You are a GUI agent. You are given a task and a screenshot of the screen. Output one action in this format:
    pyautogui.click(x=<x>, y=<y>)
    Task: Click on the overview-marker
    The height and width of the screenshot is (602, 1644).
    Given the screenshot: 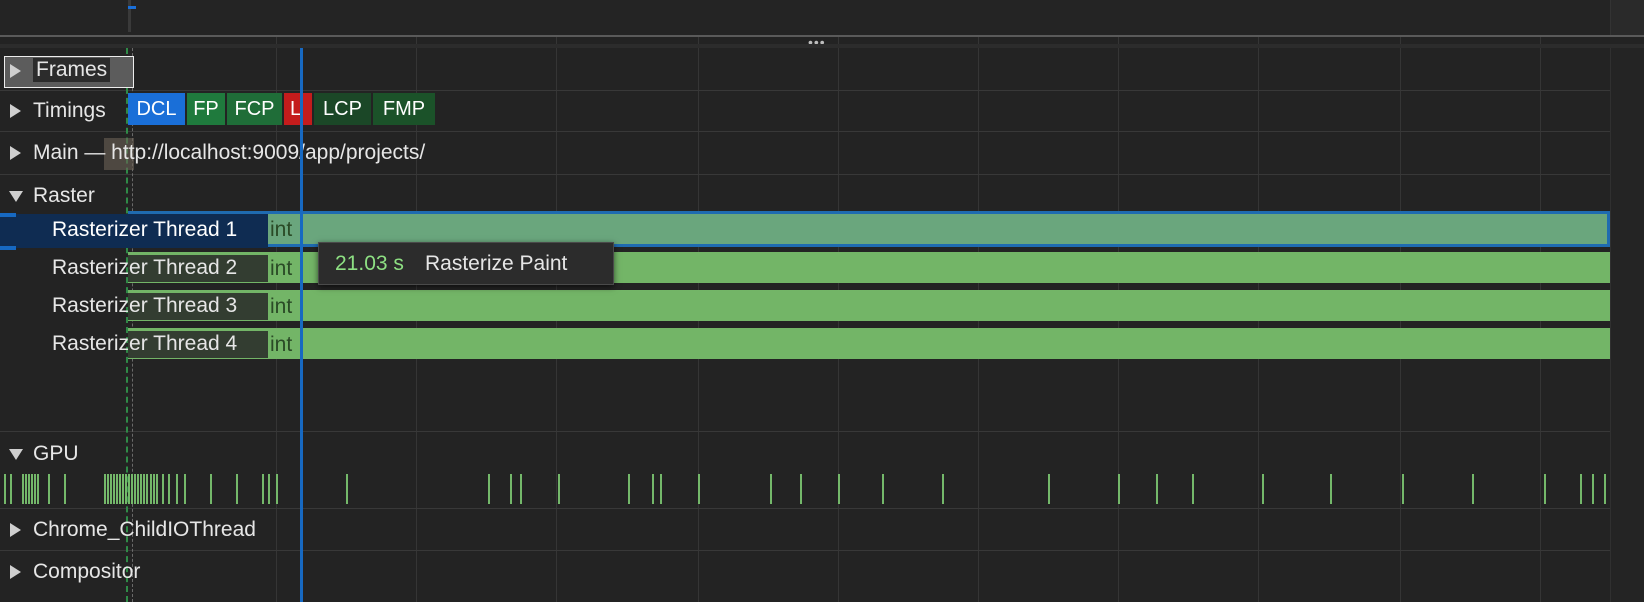 What is the action you would take?
    pyautogui.click(x=129, y=16)
    